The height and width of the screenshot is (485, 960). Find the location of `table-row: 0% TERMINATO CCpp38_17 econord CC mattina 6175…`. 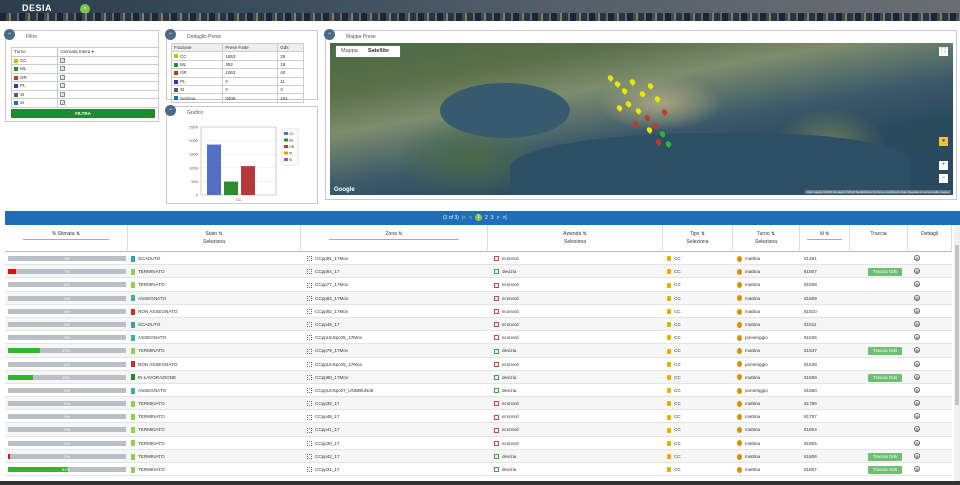

table-row: 0% TERMINATO CCpp38_17 econord CC mattina 6175… is located at coordinates (478, 404).